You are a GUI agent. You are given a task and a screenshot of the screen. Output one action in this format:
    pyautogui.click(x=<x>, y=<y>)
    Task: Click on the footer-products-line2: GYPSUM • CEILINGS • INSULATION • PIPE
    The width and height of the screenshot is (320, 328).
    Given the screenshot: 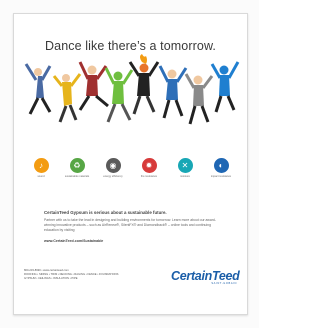 What is the action you would take?
    pyautogui.click(x=51, y=279)
    